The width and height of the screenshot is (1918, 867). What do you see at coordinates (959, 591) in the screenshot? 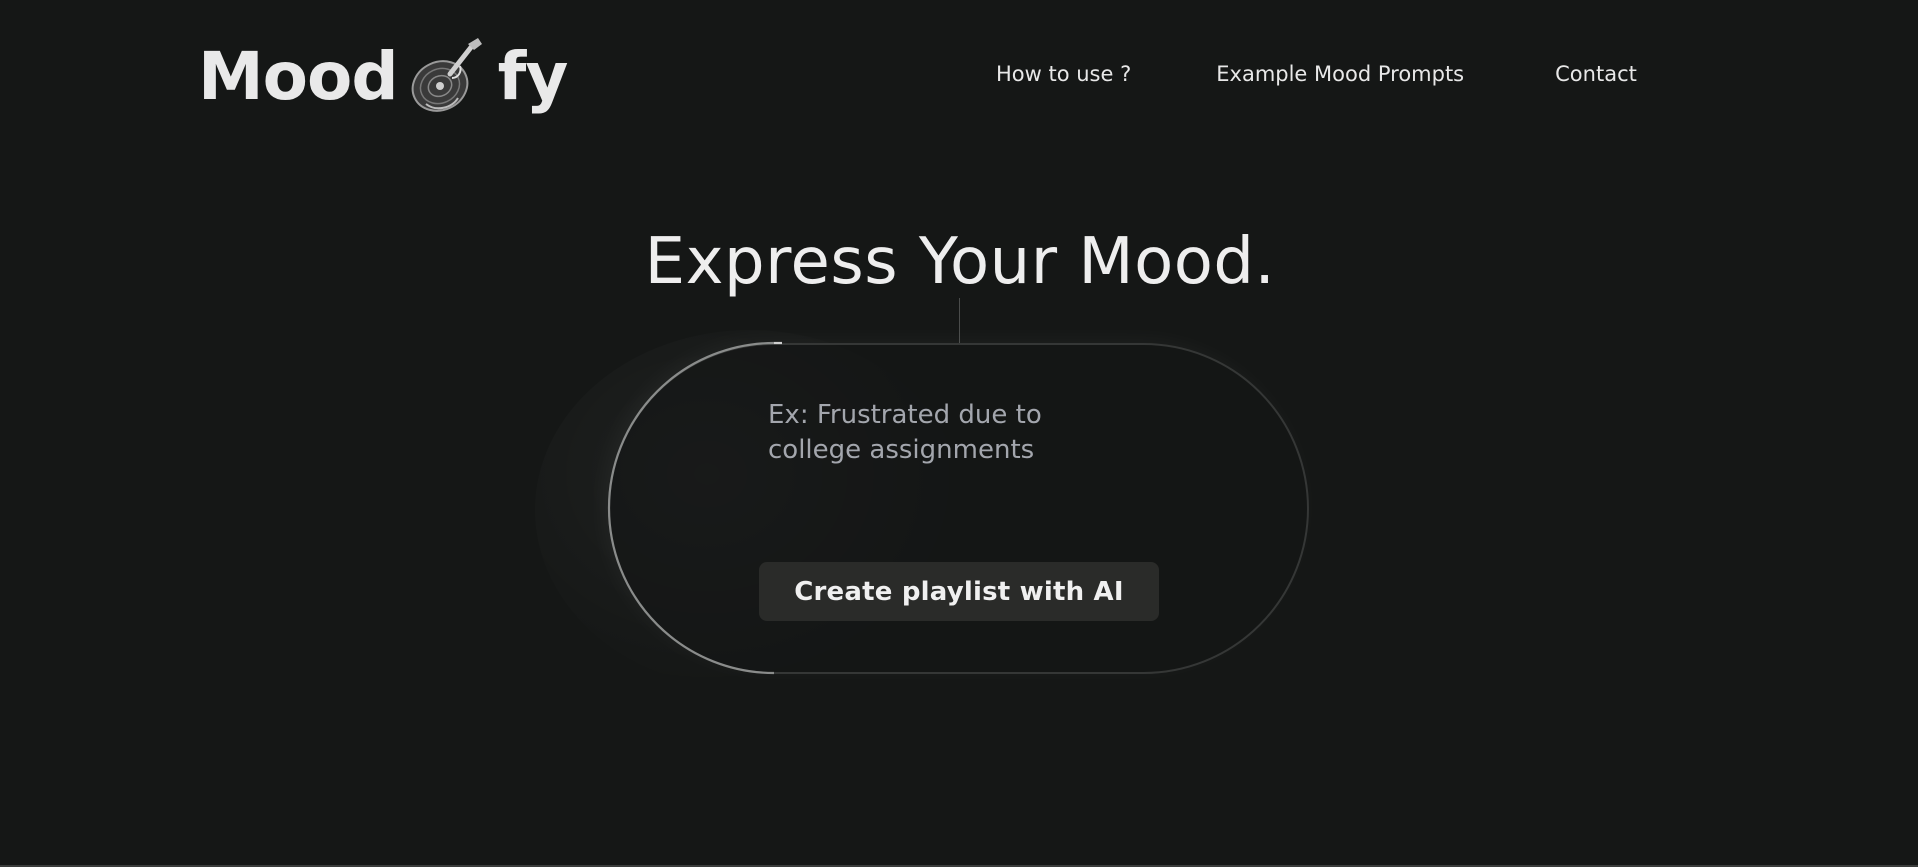
I see `create-playlist-button: Create playlist with AI` at bounding box center [959, 591].